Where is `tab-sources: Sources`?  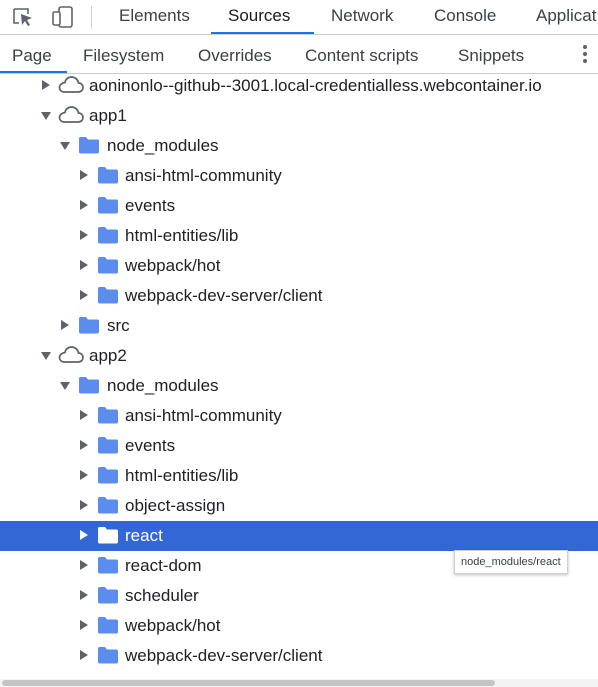
tab-sources: Sources is located at coordinates (259, 17).